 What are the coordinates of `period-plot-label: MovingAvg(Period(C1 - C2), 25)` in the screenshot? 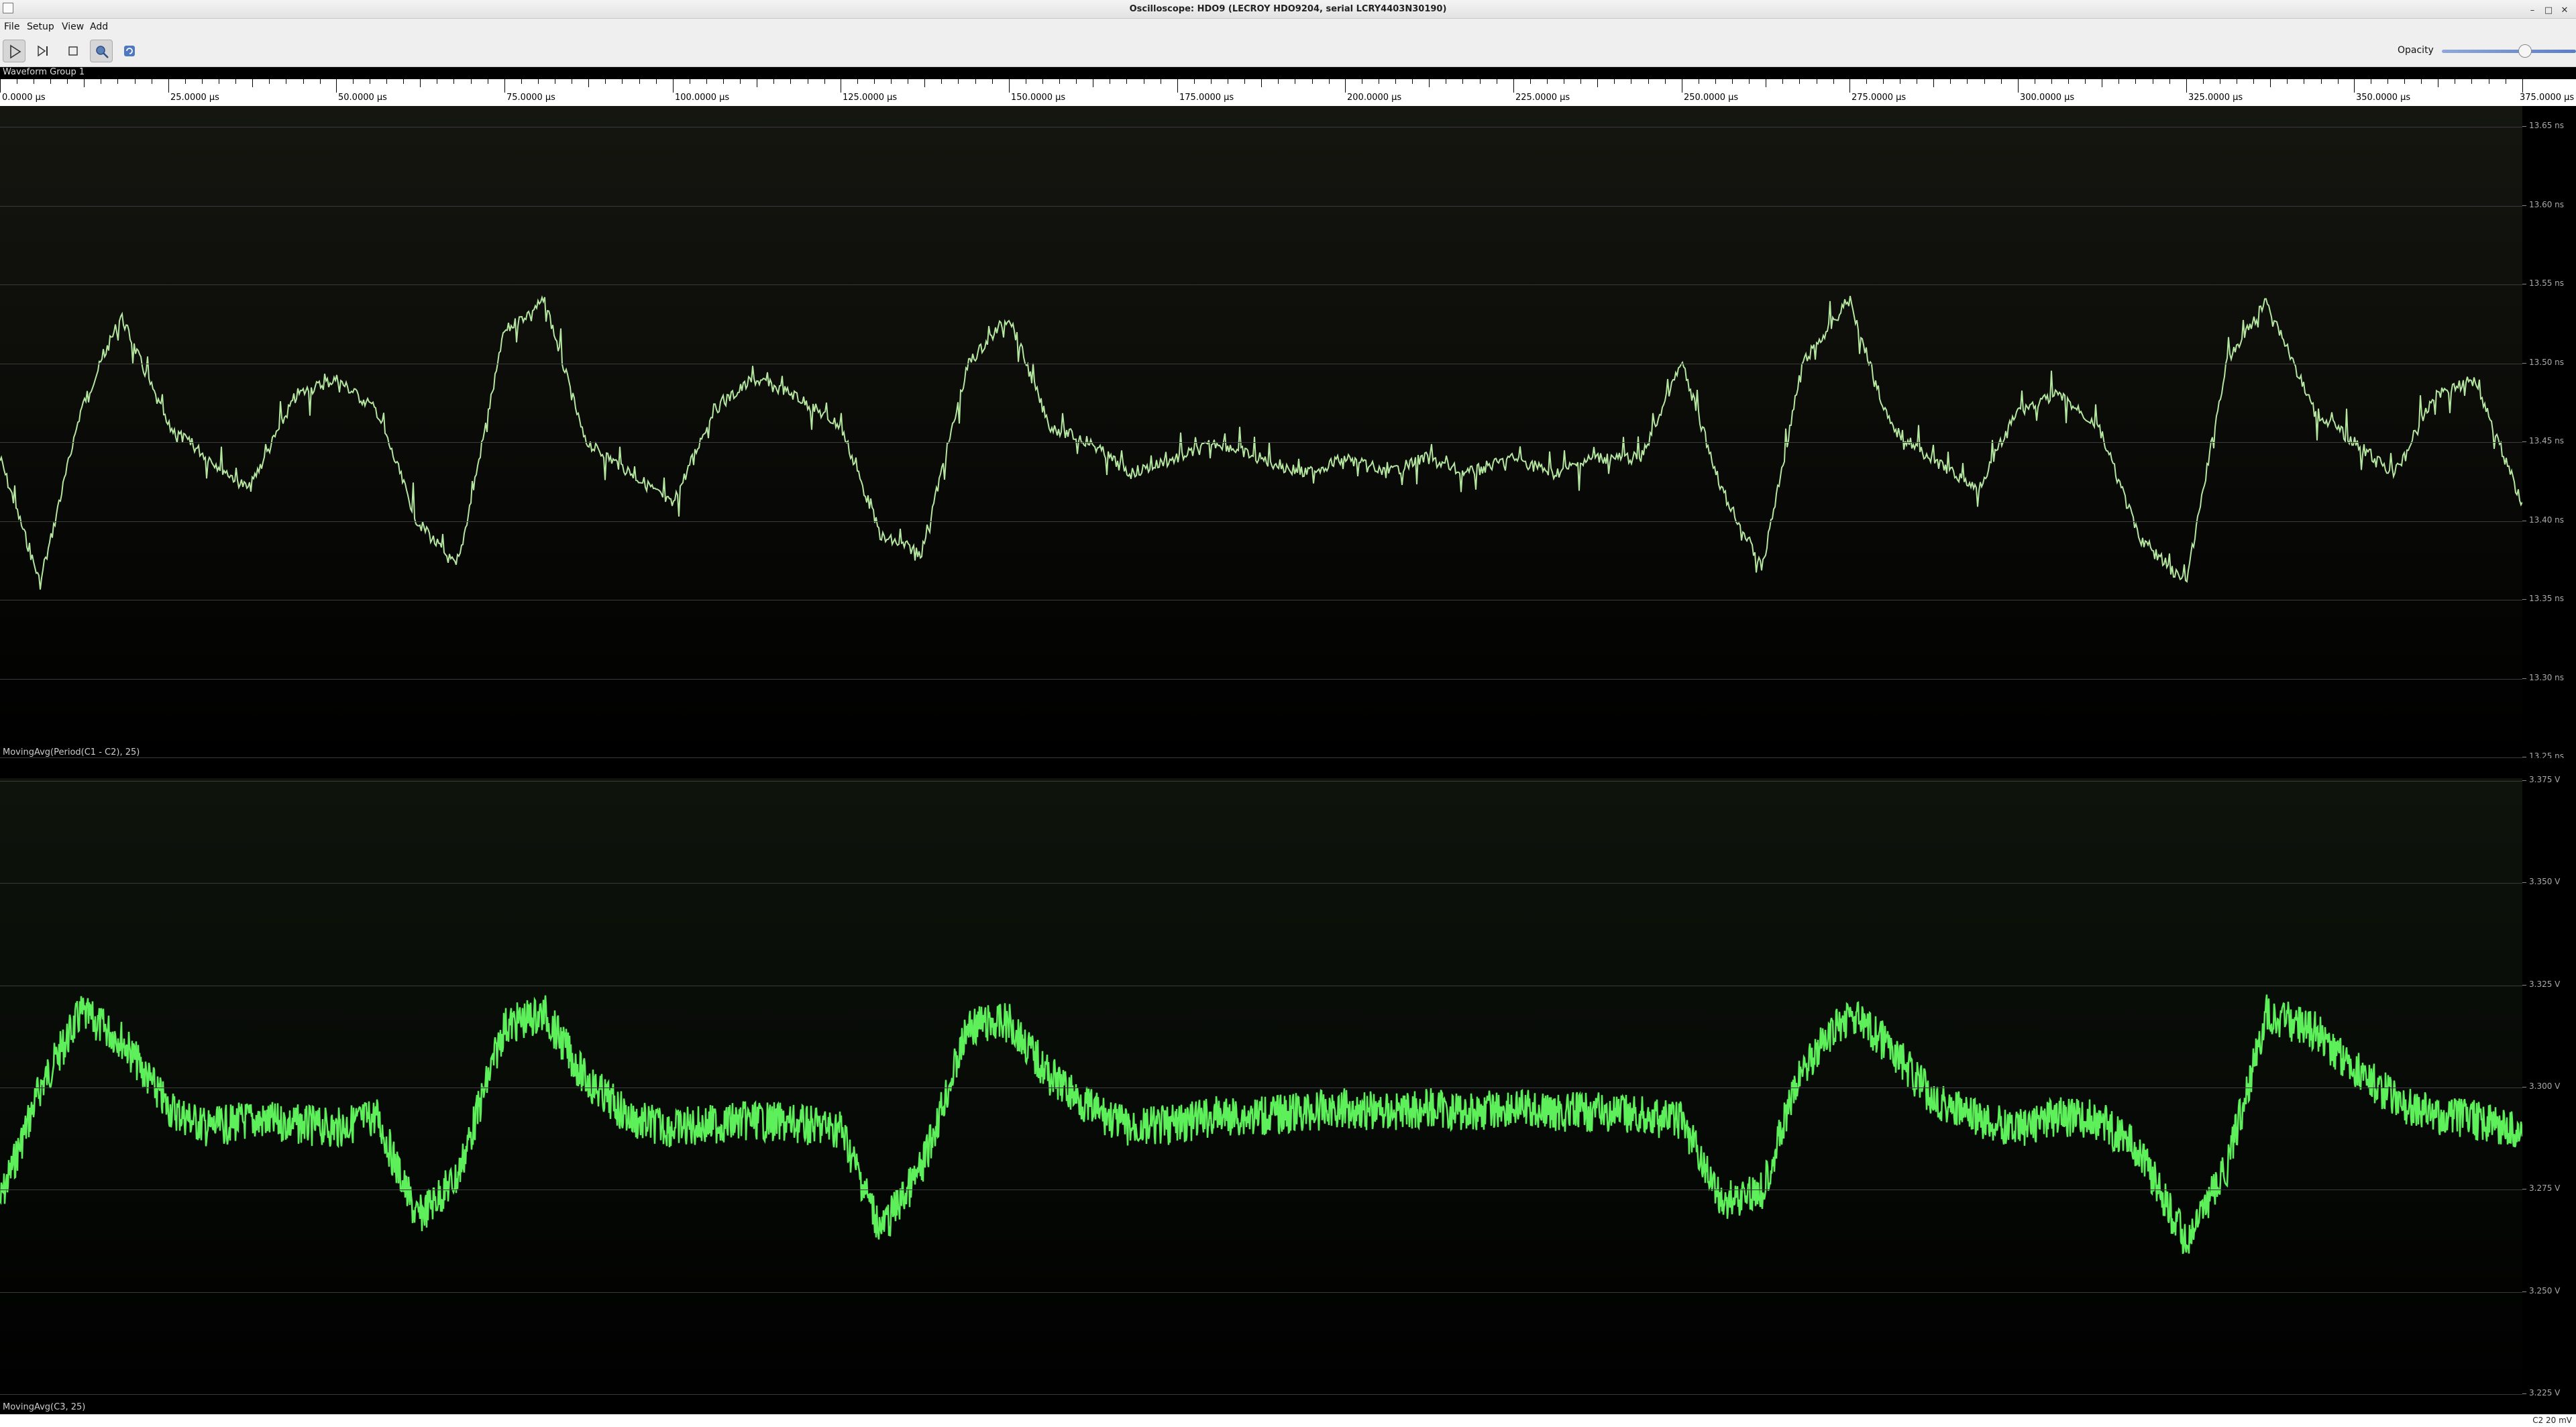 It's located at (71, 752).